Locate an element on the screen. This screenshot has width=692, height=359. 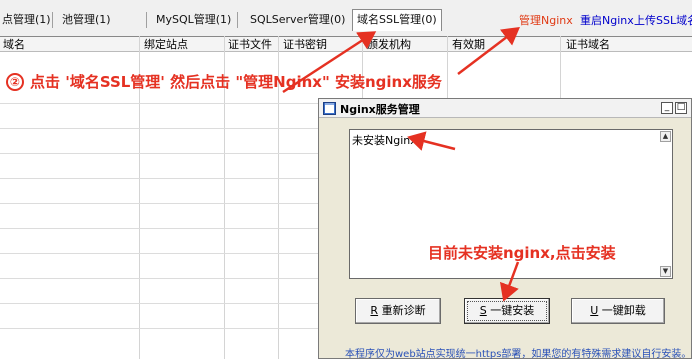
step-number-badge: ② is located at coordinates (15, 82).